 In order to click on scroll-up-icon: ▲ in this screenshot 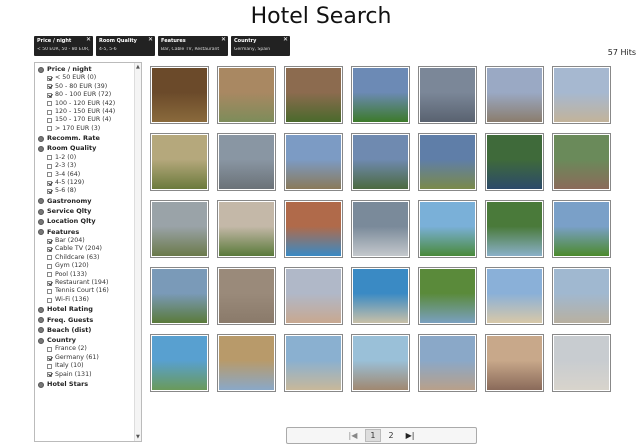, I will do `click(138, 67)`.